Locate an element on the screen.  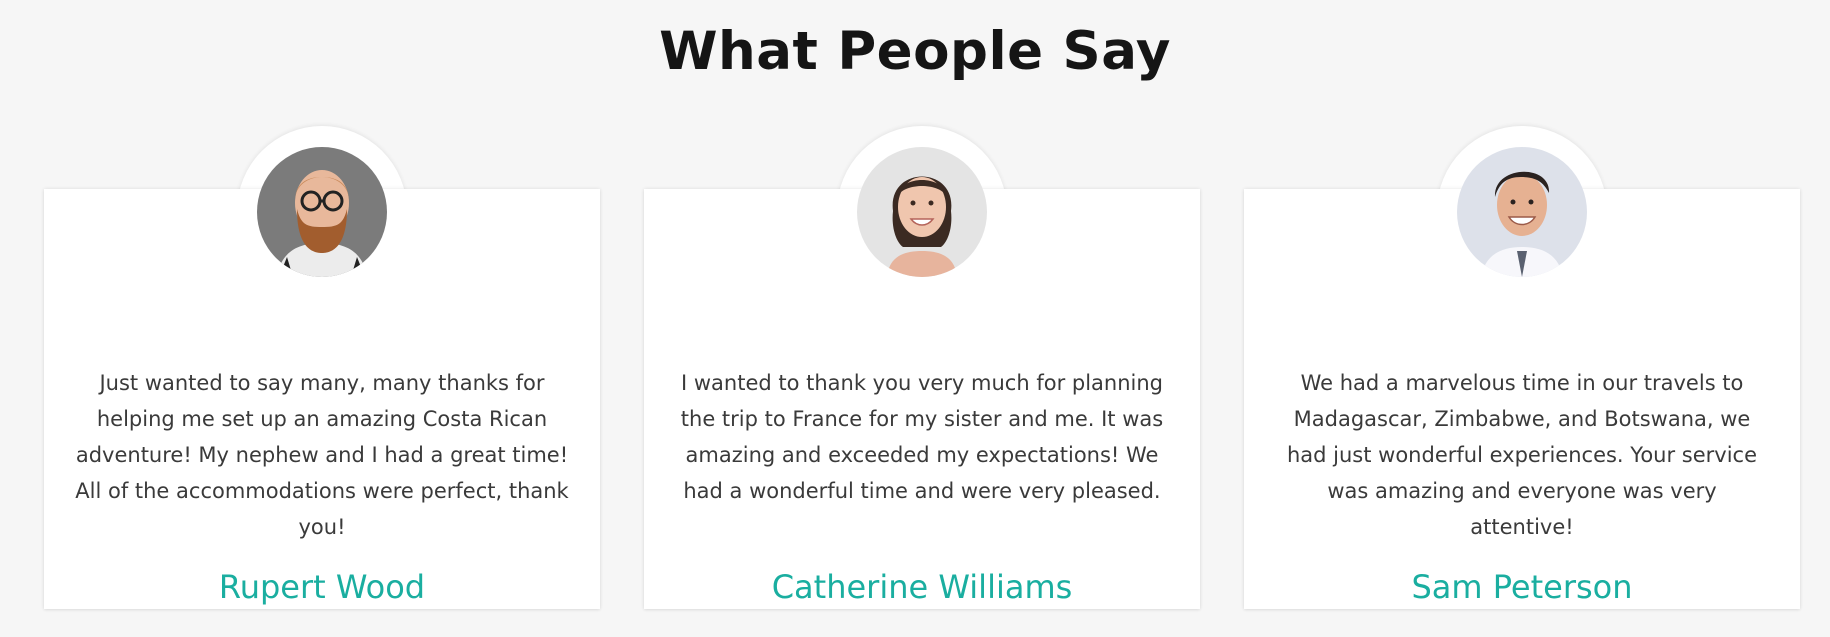
avatar-bearded-man-glasses-icon is located at coordinates (322, 212).